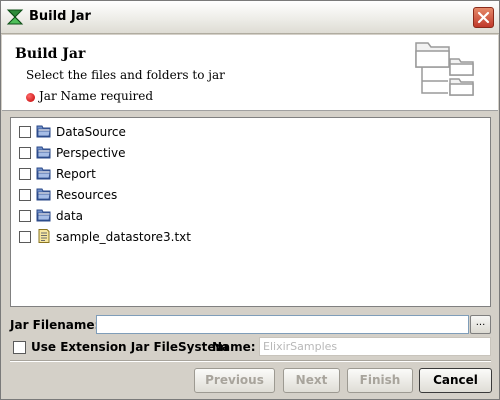 This screenshot has height=400, width=500. I want to click on folder-tree-icon, so click(444, 69).